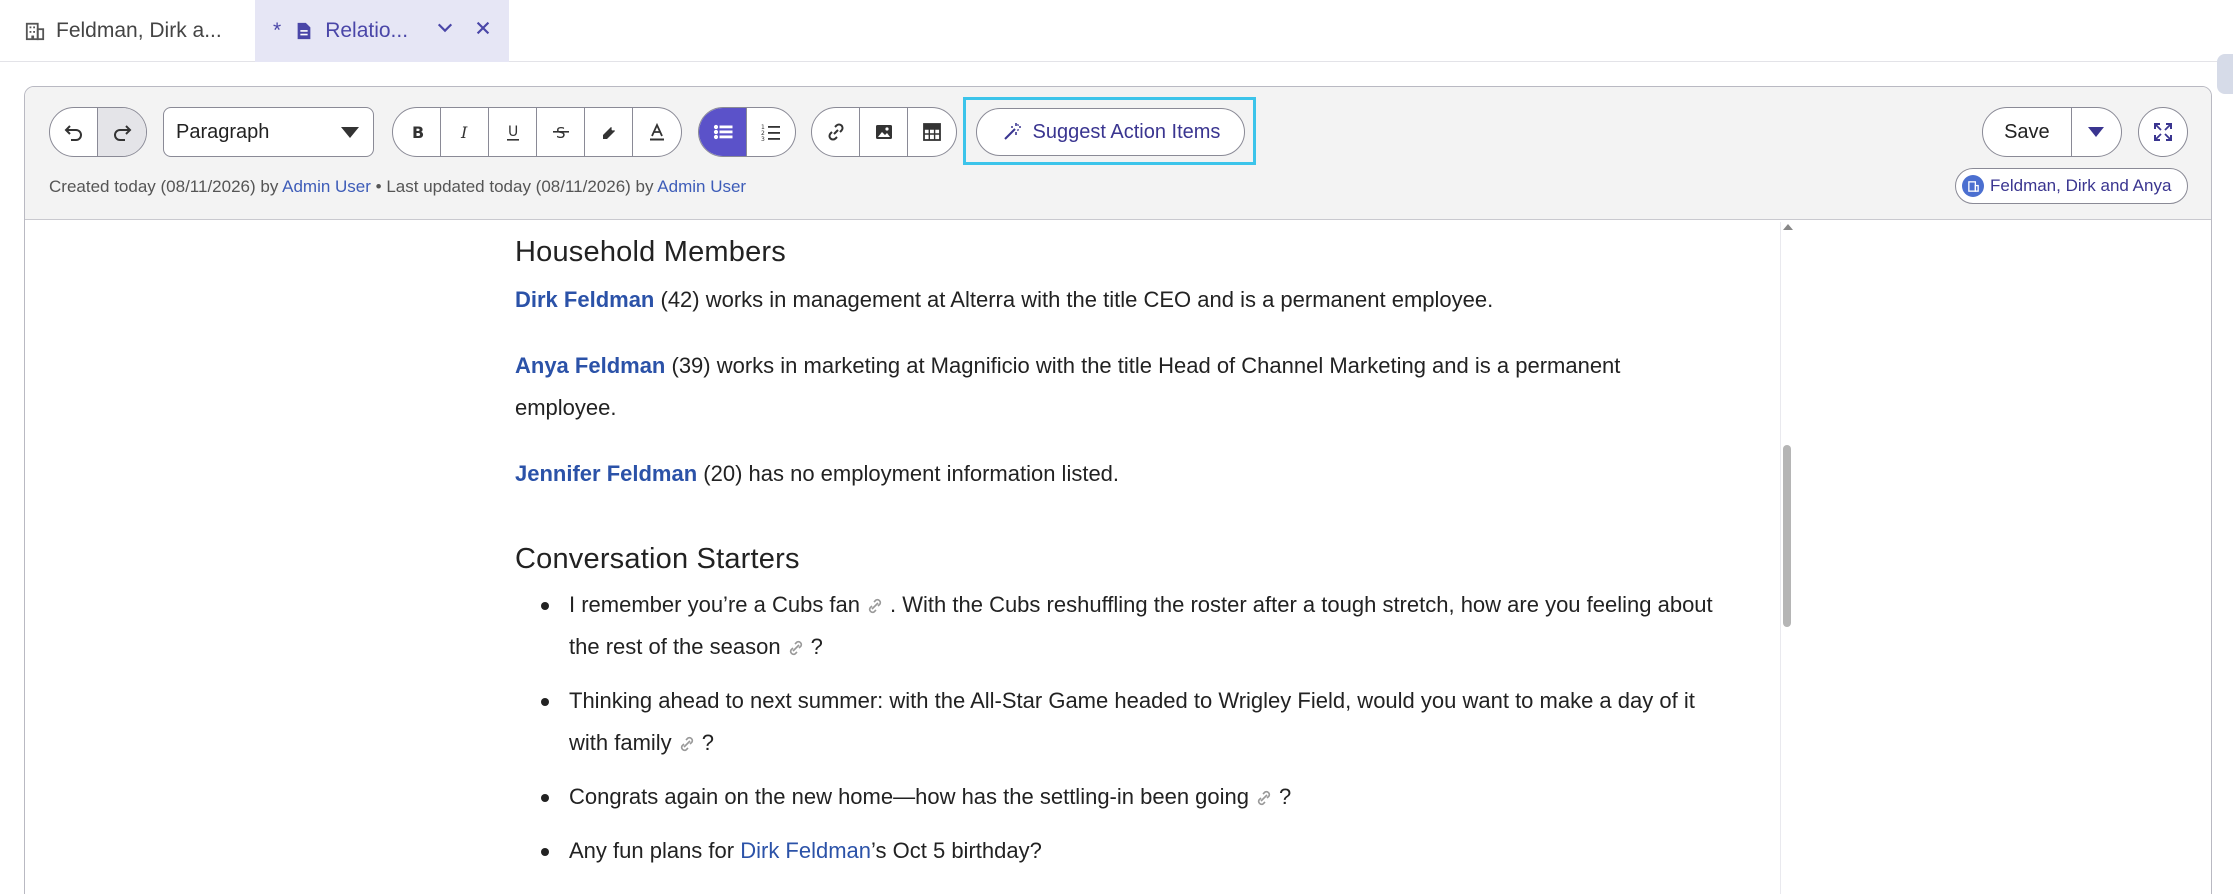  I want to click on strikethrough-button: S, so click(561, 132).